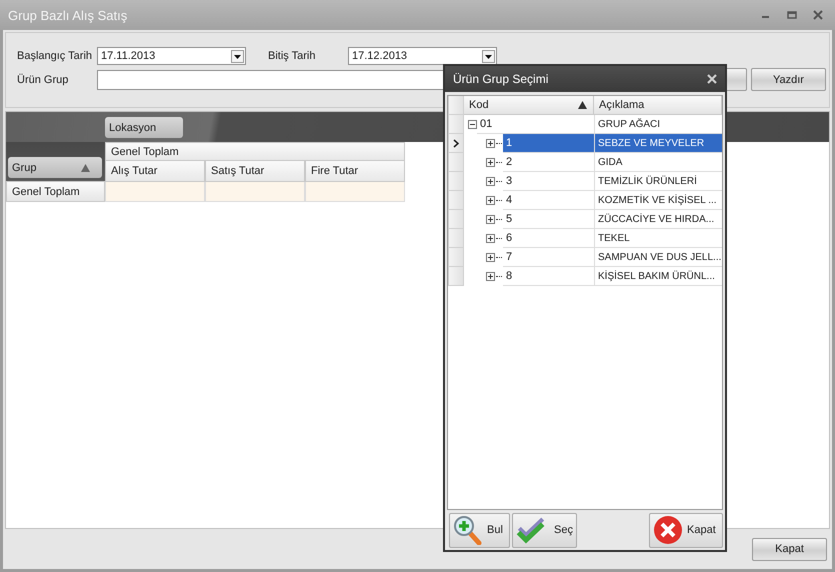 The height and width of the screenshot is (572, 835). What do you see at coordinates (531, 530) in the screenshot?
I see `checkmark-icon` at bounding box center [531, 530].